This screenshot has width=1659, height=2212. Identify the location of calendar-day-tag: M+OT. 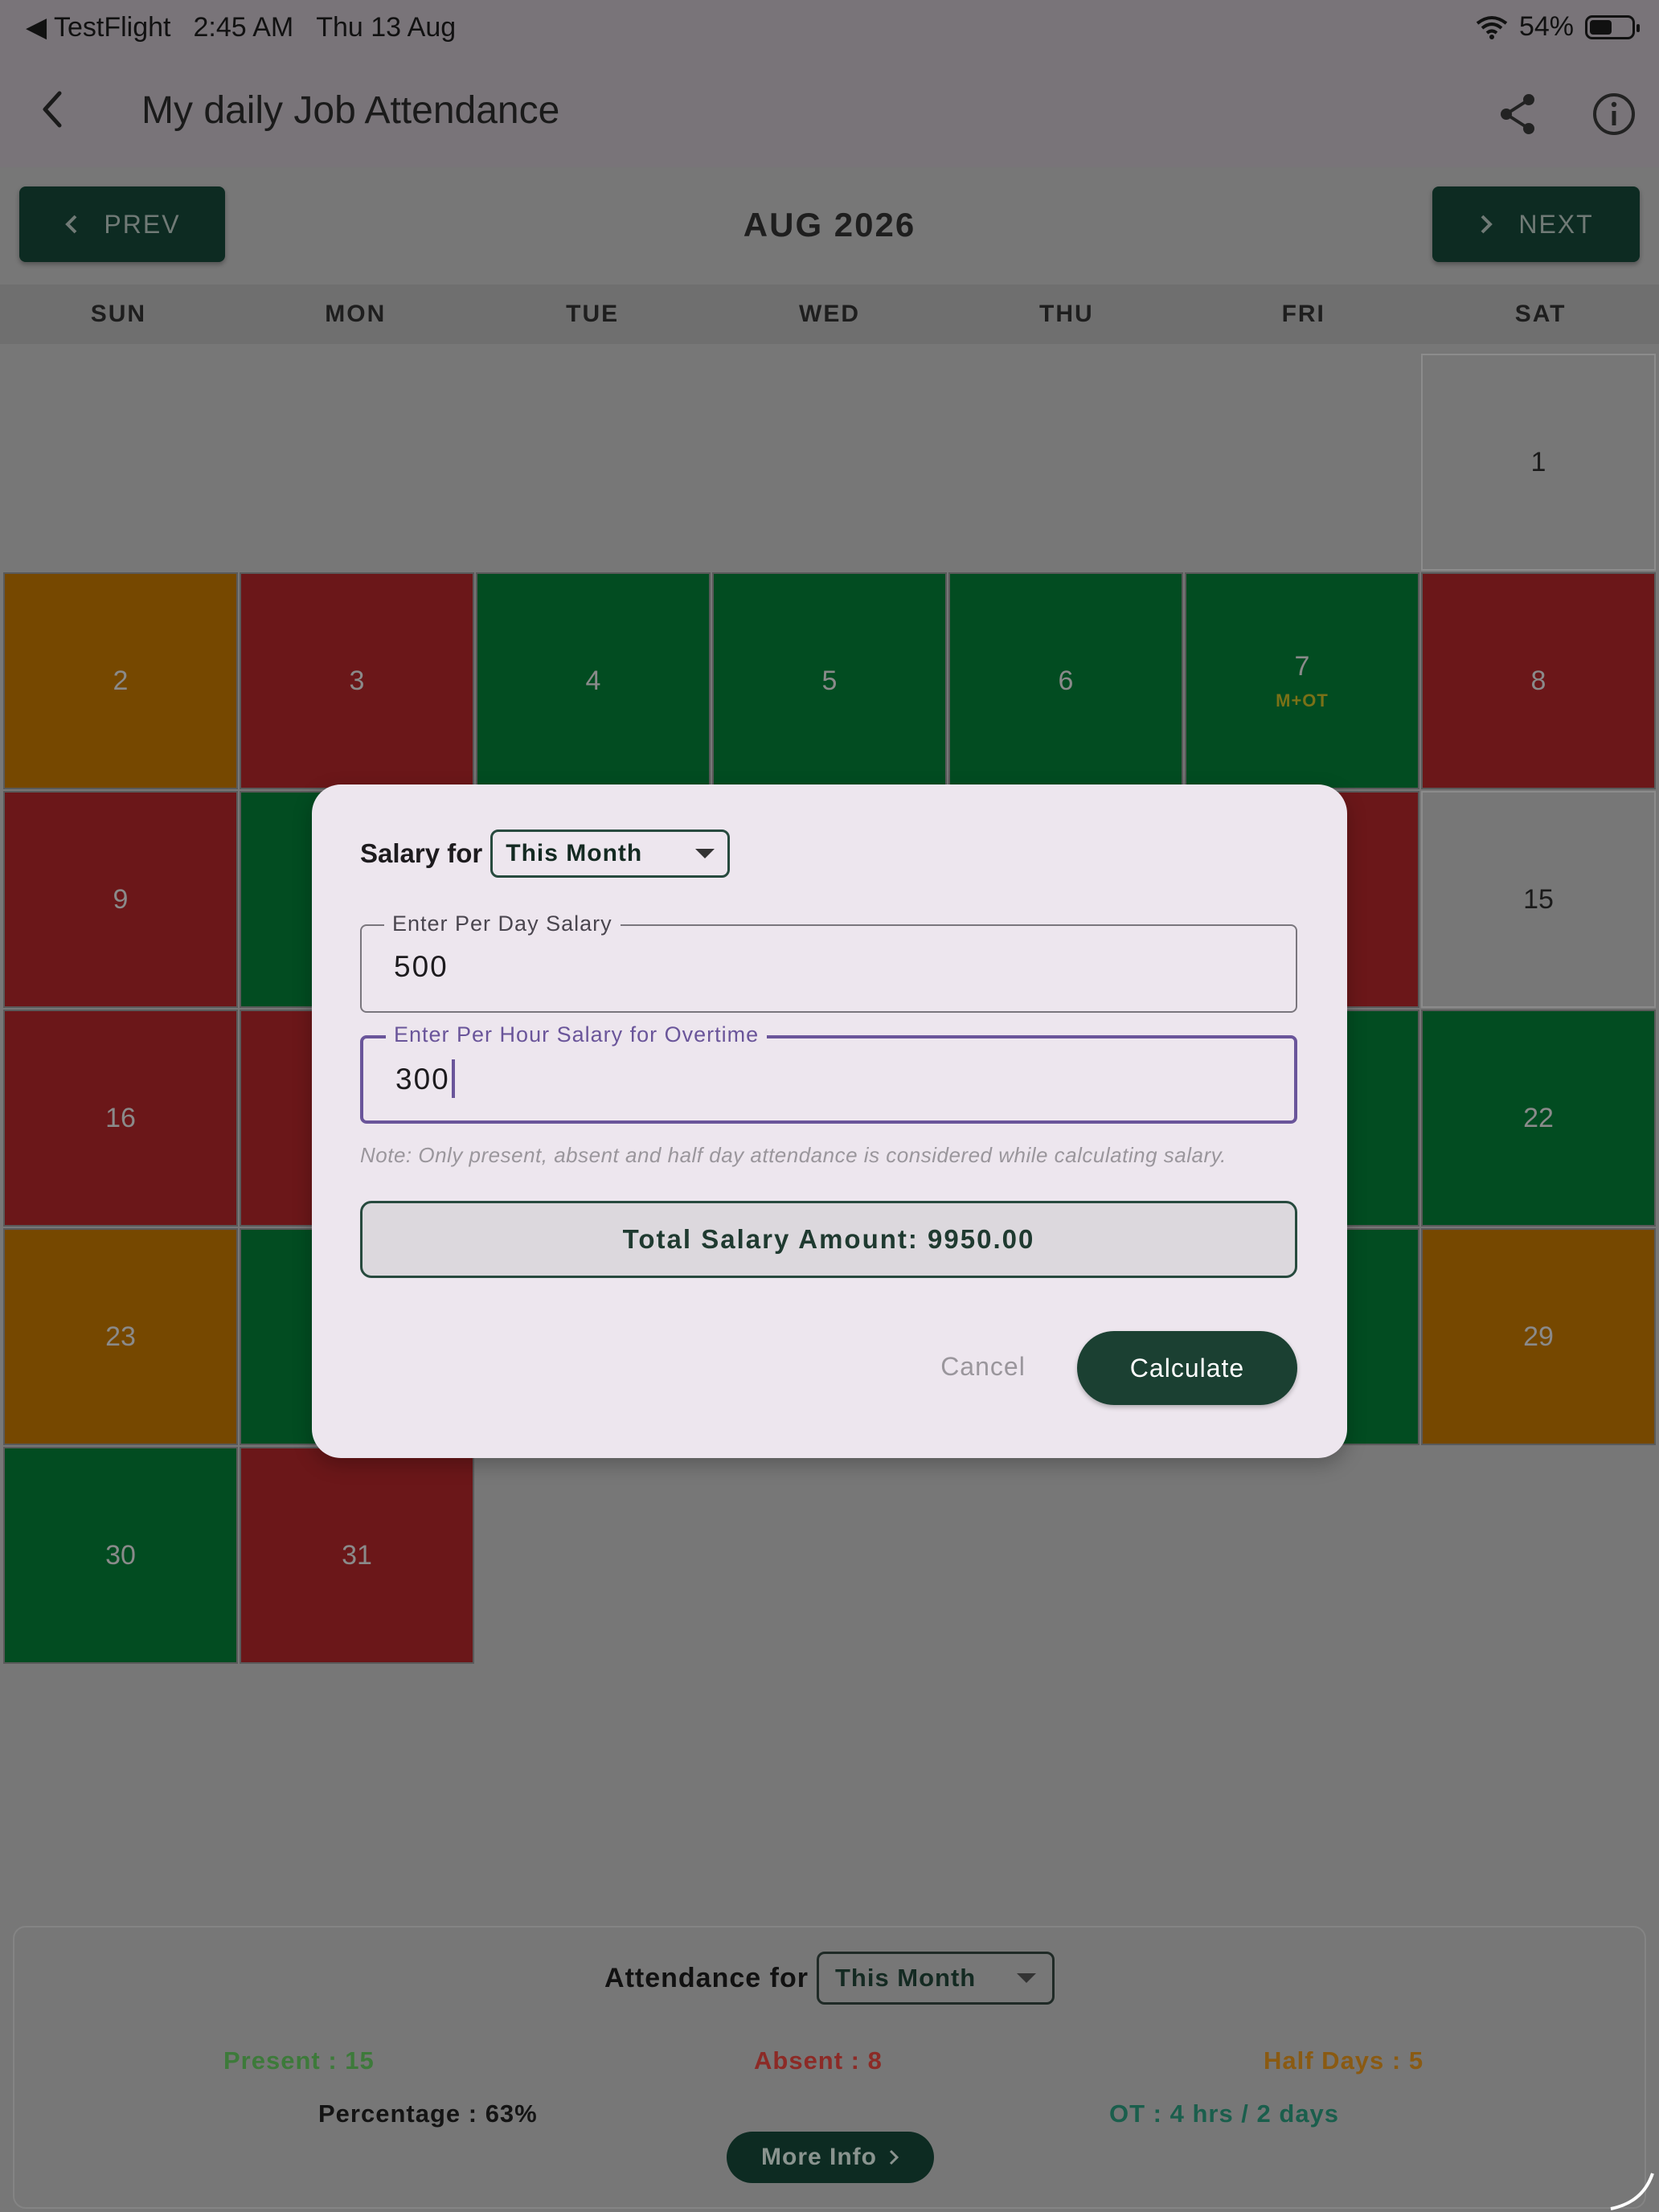
(1302, 700).